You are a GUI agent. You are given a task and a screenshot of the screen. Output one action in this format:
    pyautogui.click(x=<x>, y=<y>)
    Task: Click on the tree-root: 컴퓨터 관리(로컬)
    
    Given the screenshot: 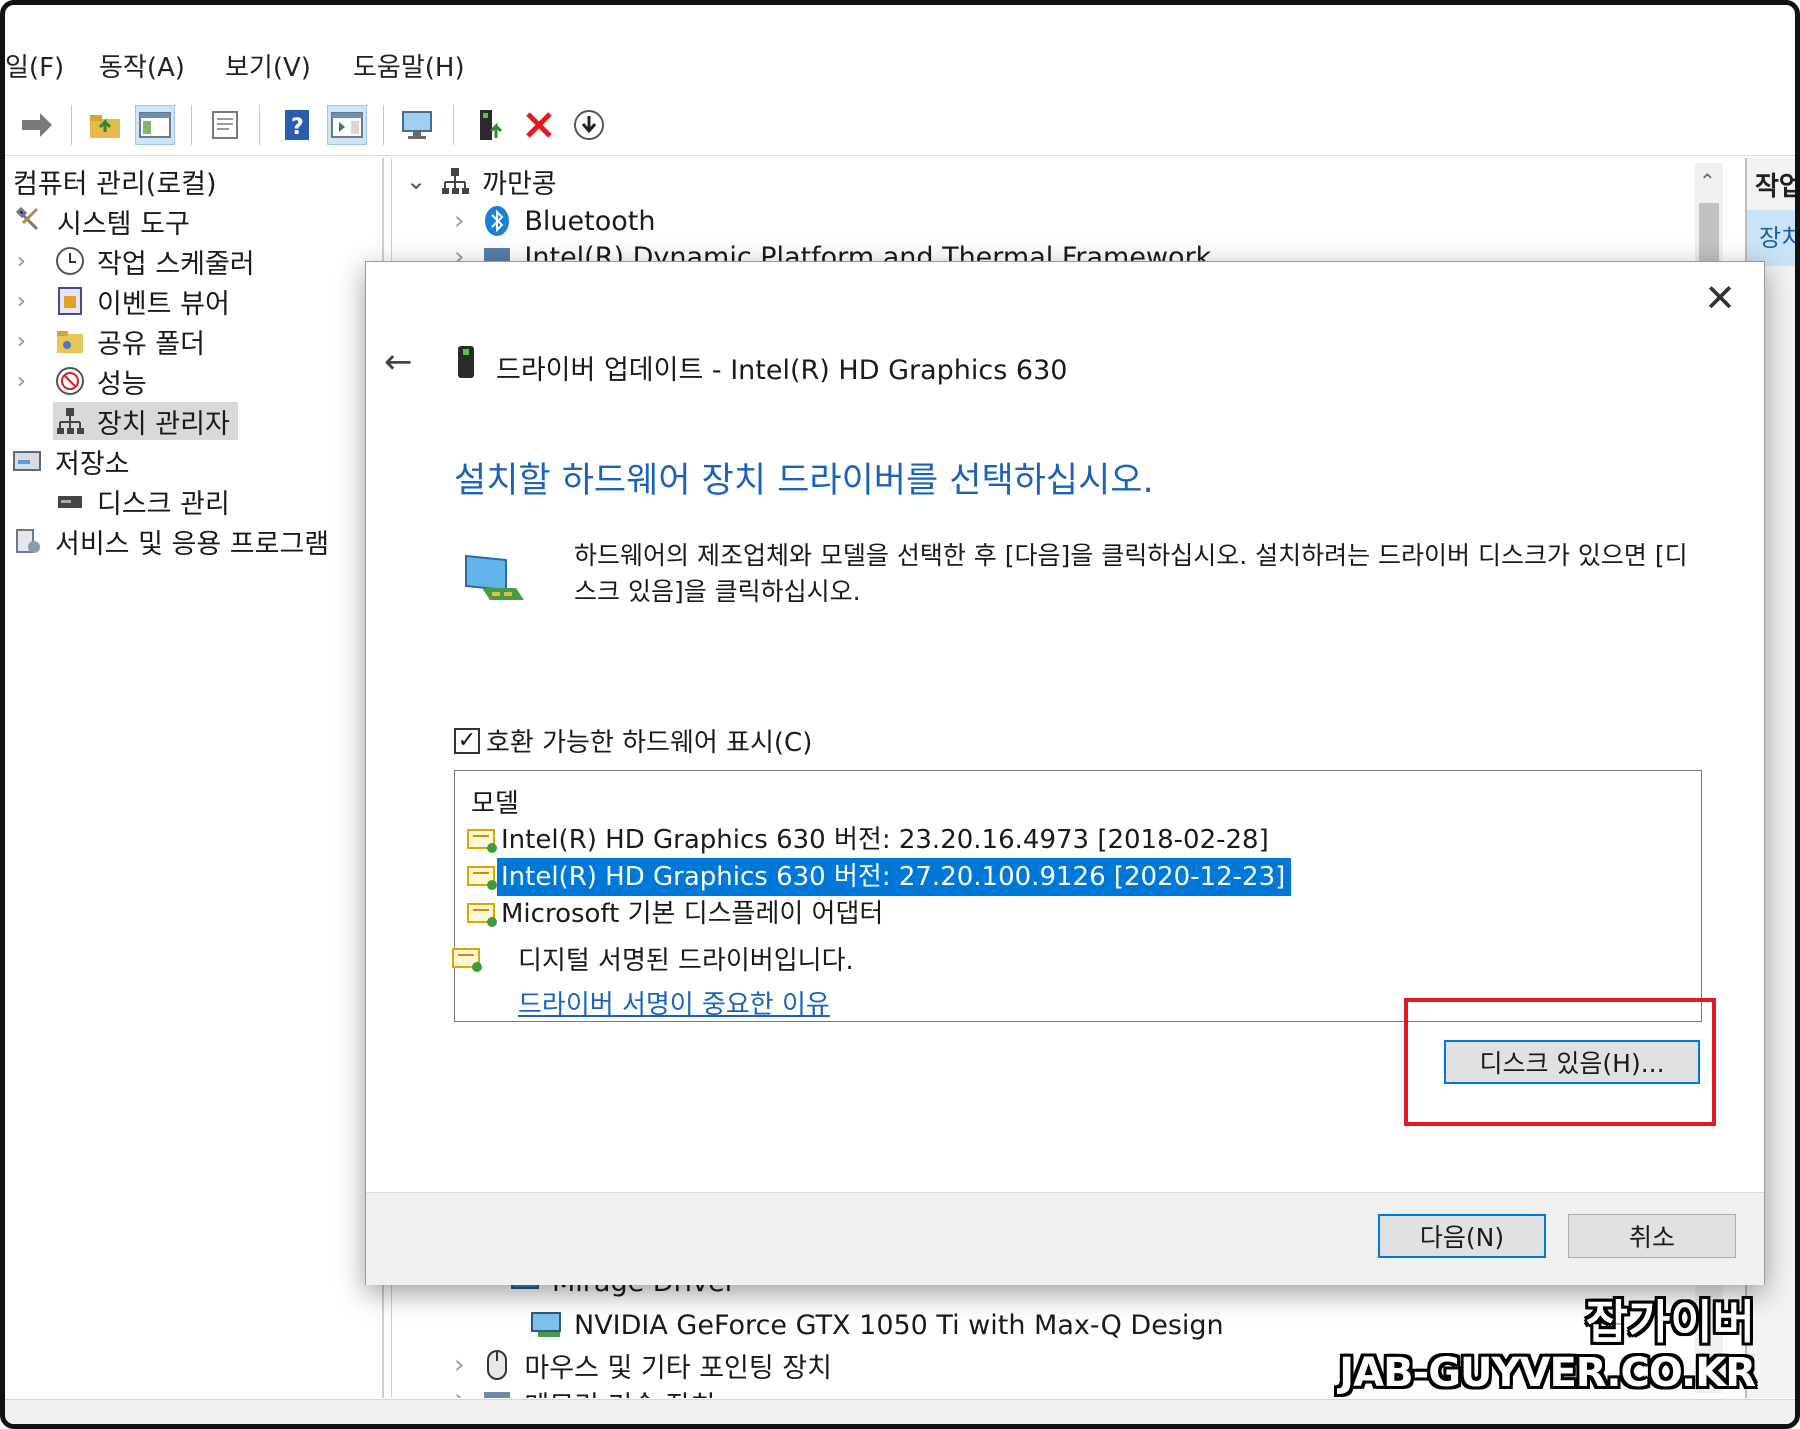 What is the action you would take?
    pyautogui.click(x=115, y=181)
    